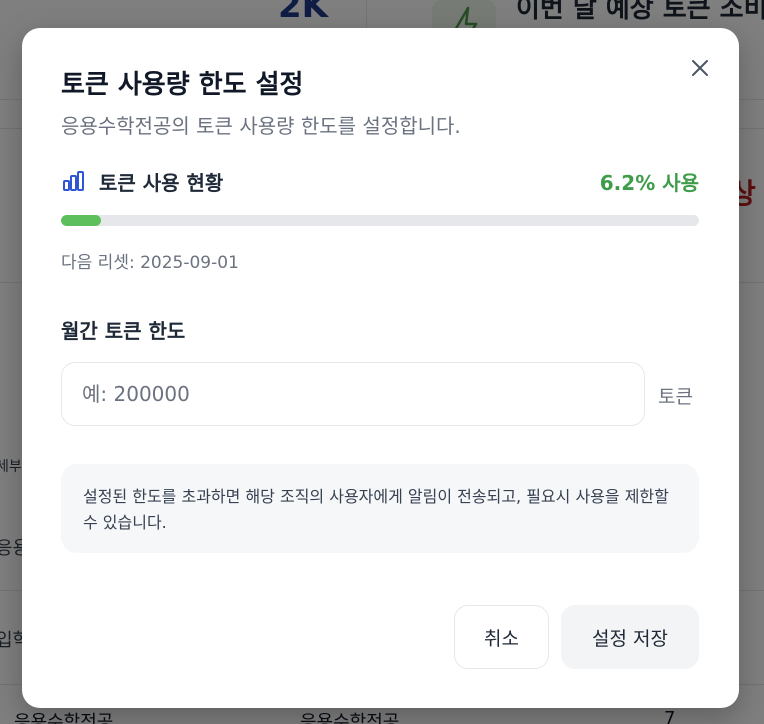 Image resolution: width=764 pixels, height=724 pixels. I want to click on bar-chart-icon, so click(73, 181).